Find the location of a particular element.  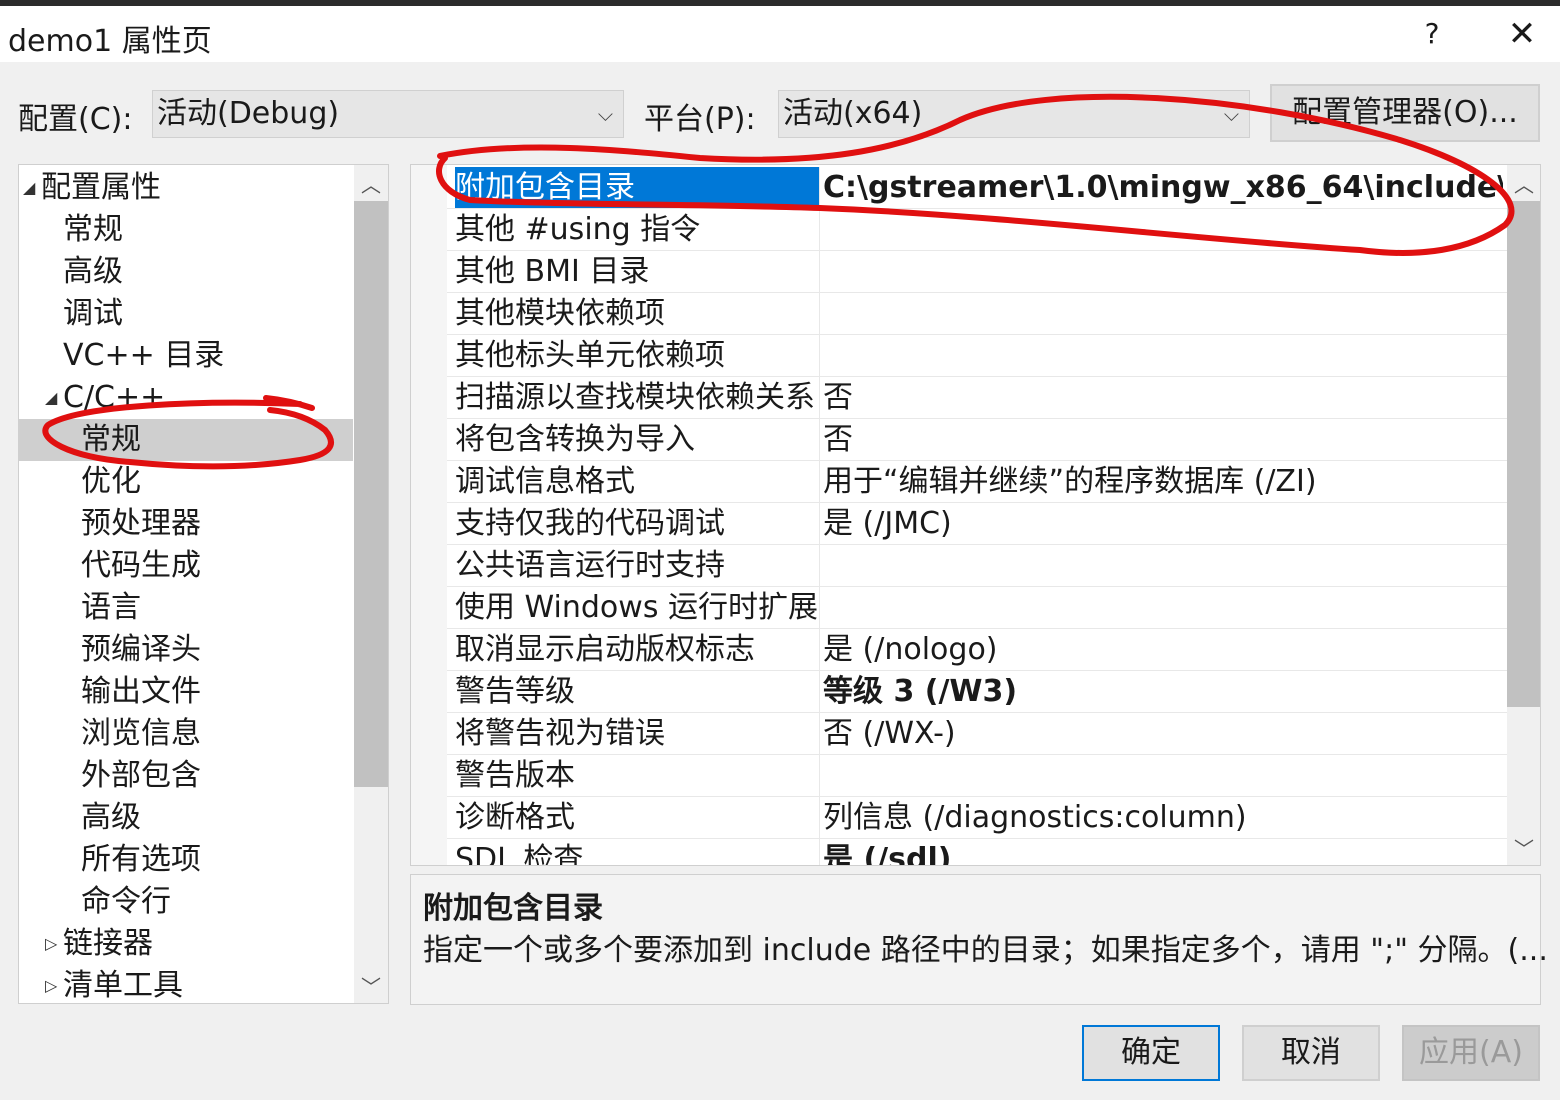

property-row: SDL 检查 是 (/sdl) is located at coordinates (977, 852).